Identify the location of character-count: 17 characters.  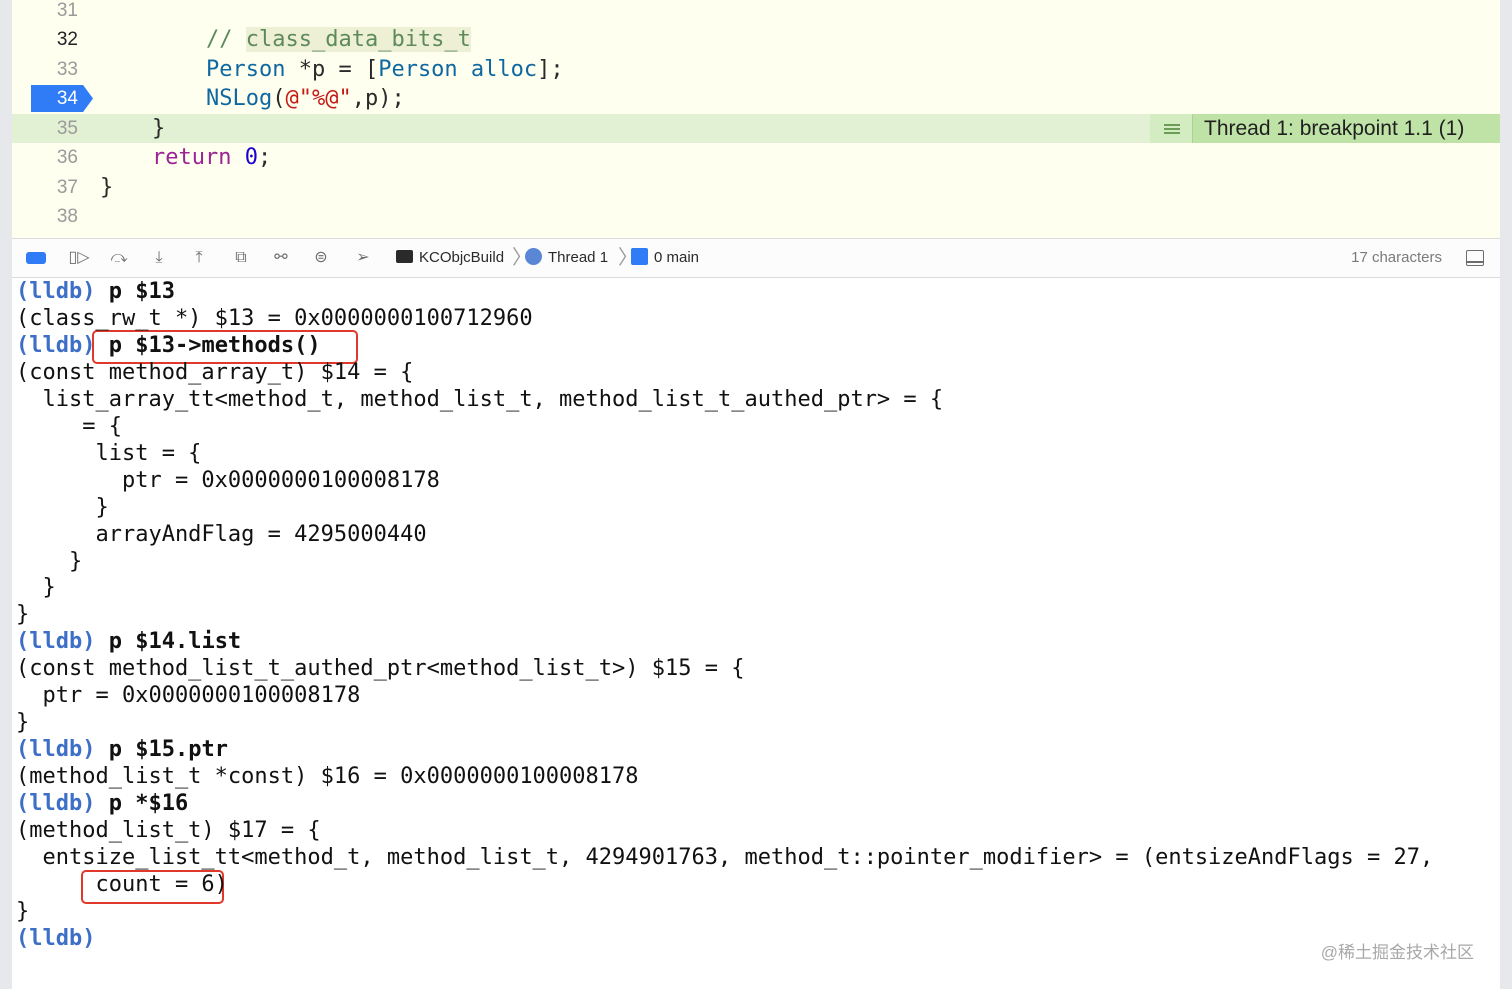
(1396, 257).